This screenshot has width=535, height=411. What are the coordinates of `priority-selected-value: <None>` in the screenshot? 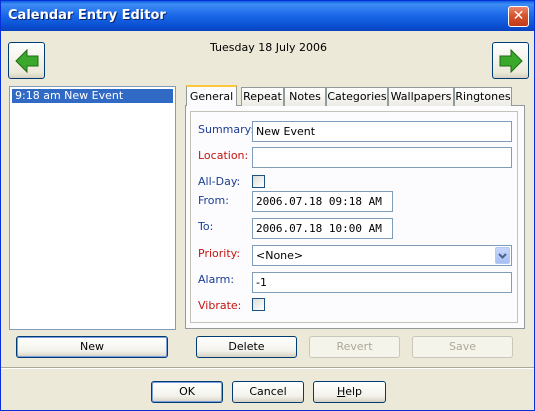 It's located at (280, 255).